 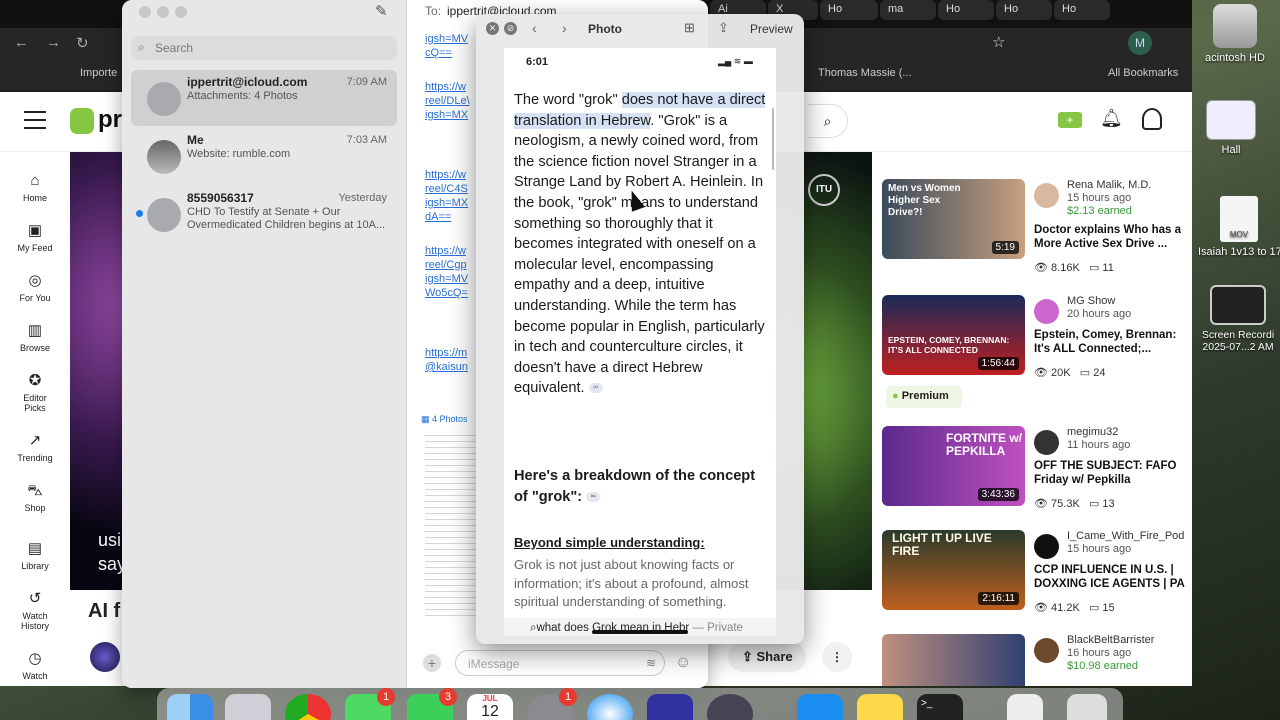 What do you see at coordinates (767, 657) in the screenshot?
I see `share-button: ⇪ Share` at bounding box center [767, 657].